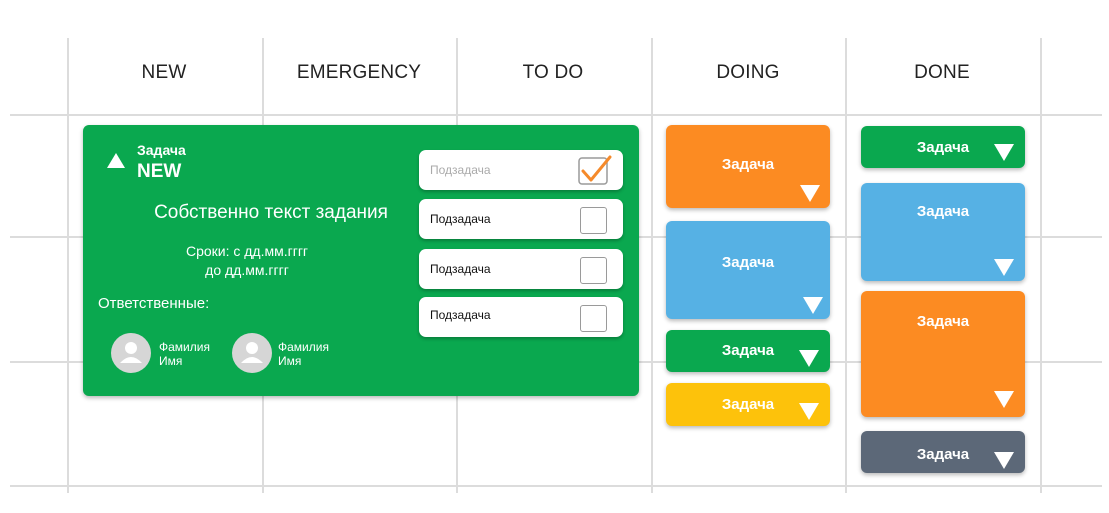 The image size is (1109, 513). What do you see at coordinates (942, 72) in the screenshot?
I see `column-header-done: DONE` at bounding box center [942, 72].